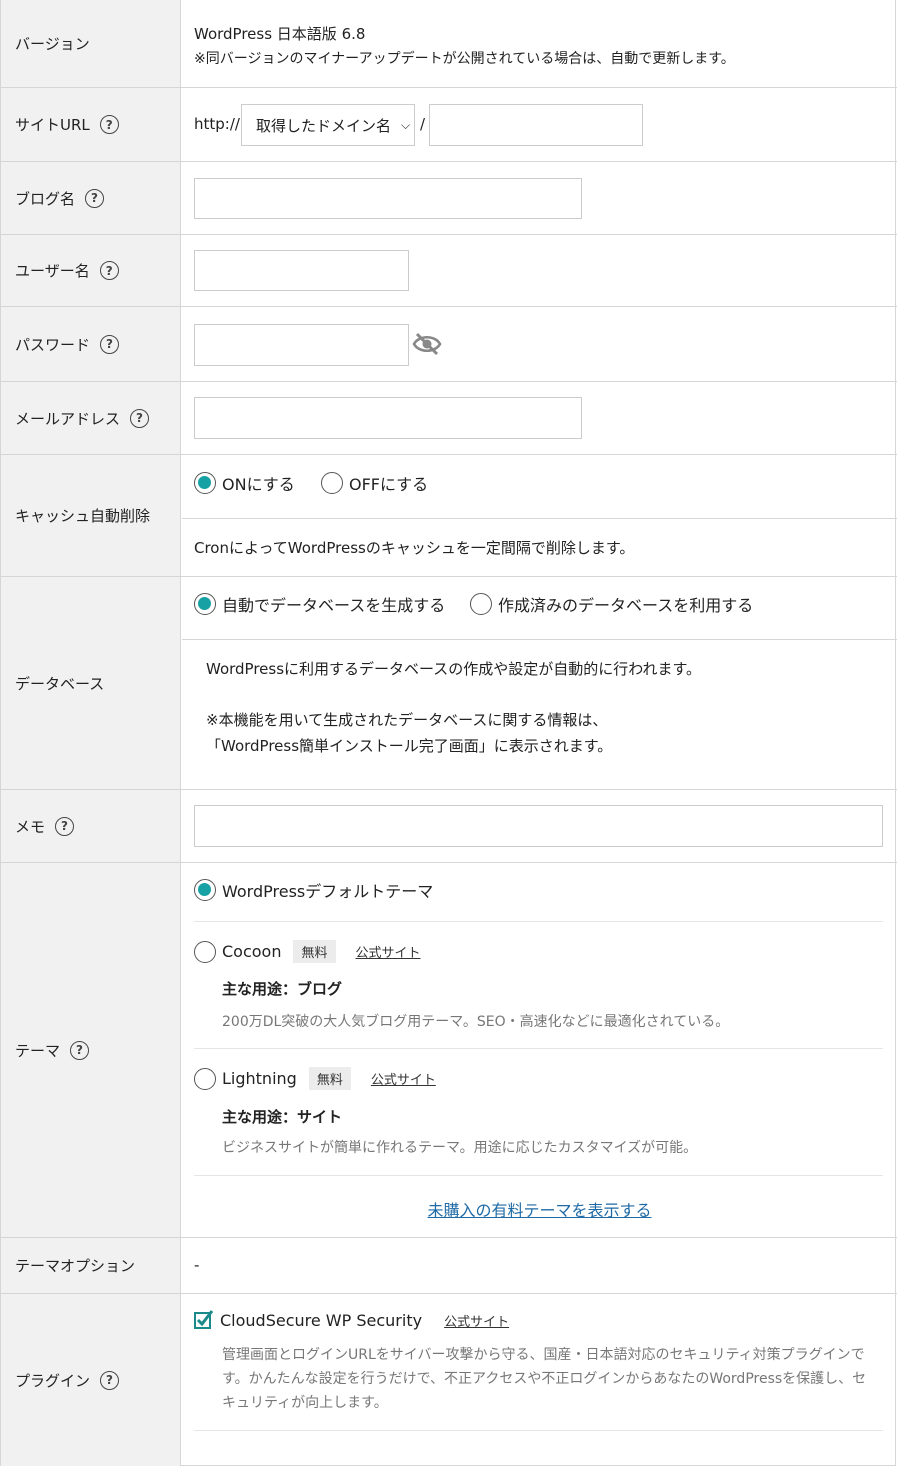  What do you see at coordinates (52, 271) in the screenshot?
I see `row-label: ユーザー名` at bounding box center [52, 271].